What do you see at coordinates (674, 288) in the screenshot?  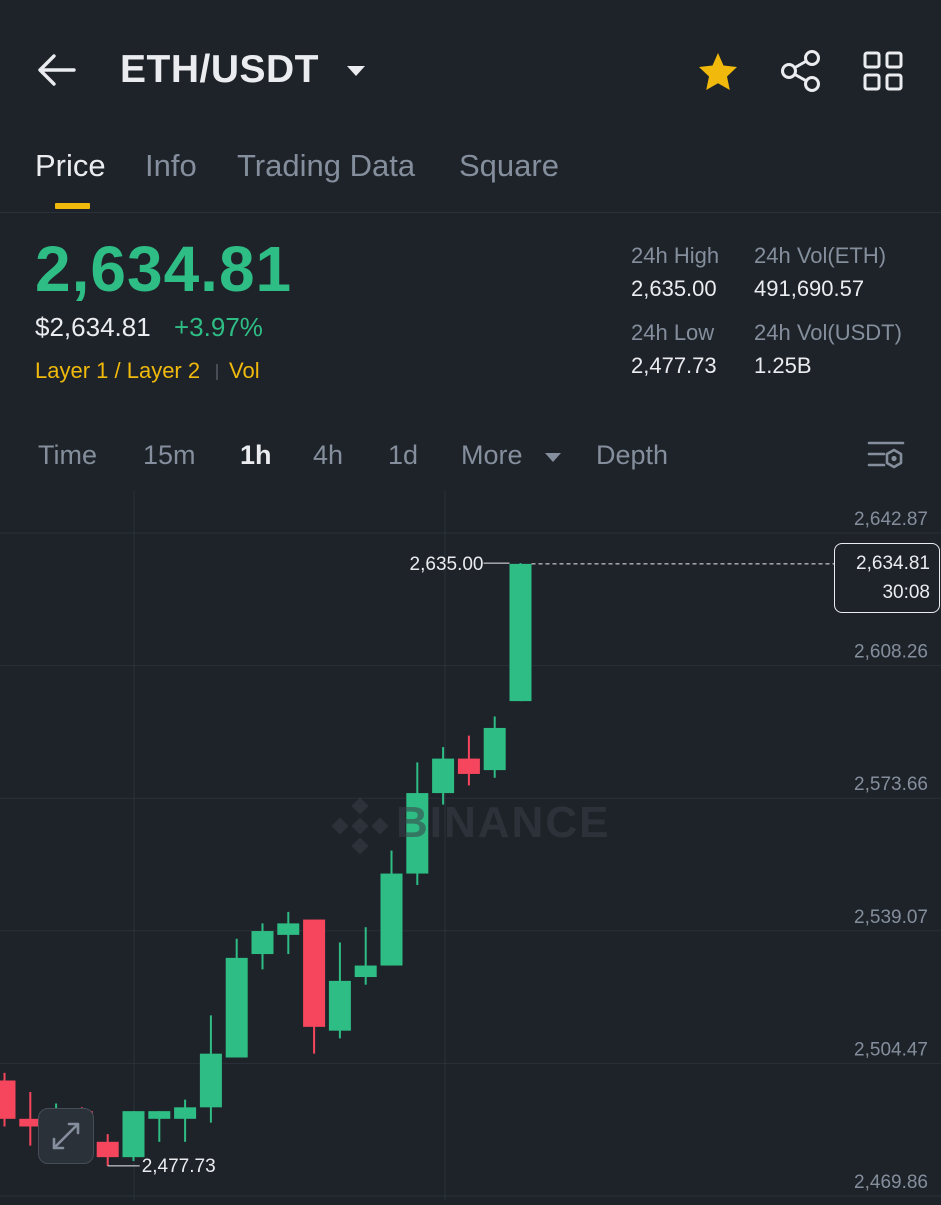 I see `high-24h-value: 2,635.00` at bounding box center [674, 288].